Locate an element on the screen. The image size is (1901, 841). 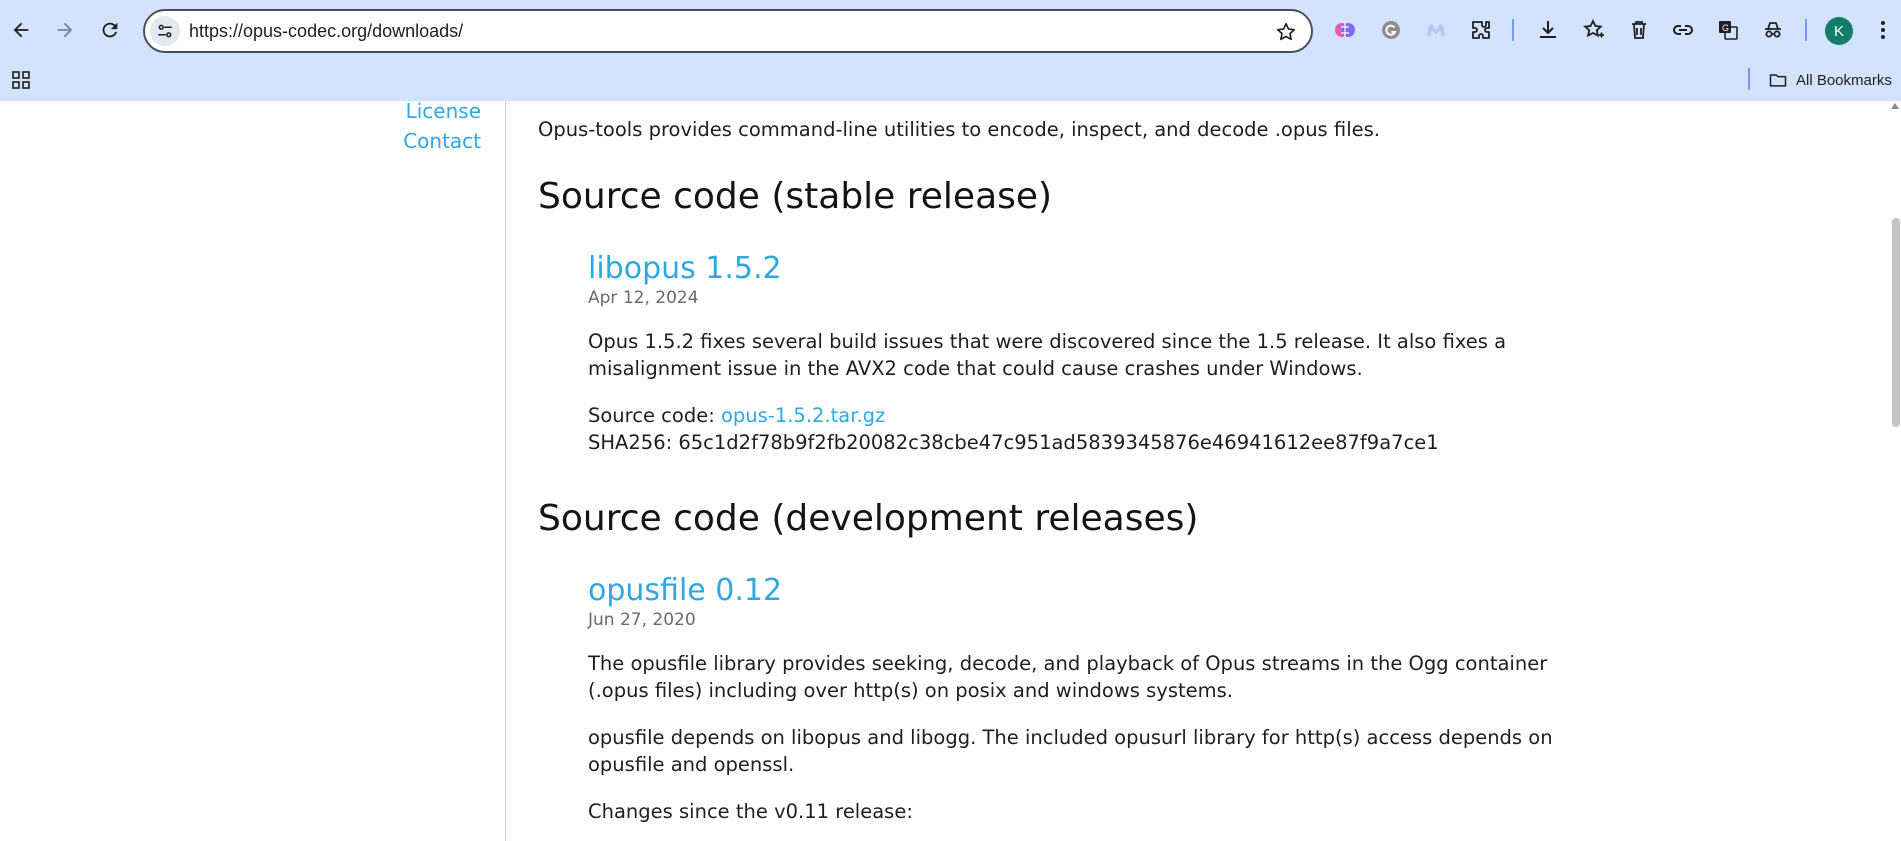
sidebar-link-contact: Contact is located at coordinates (442, 141).